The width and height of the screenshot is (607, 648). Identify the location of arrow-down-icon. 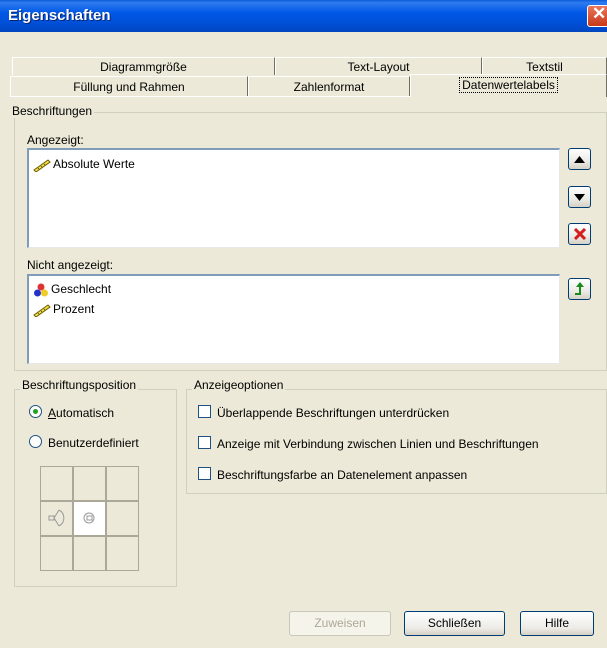
(579, 197).